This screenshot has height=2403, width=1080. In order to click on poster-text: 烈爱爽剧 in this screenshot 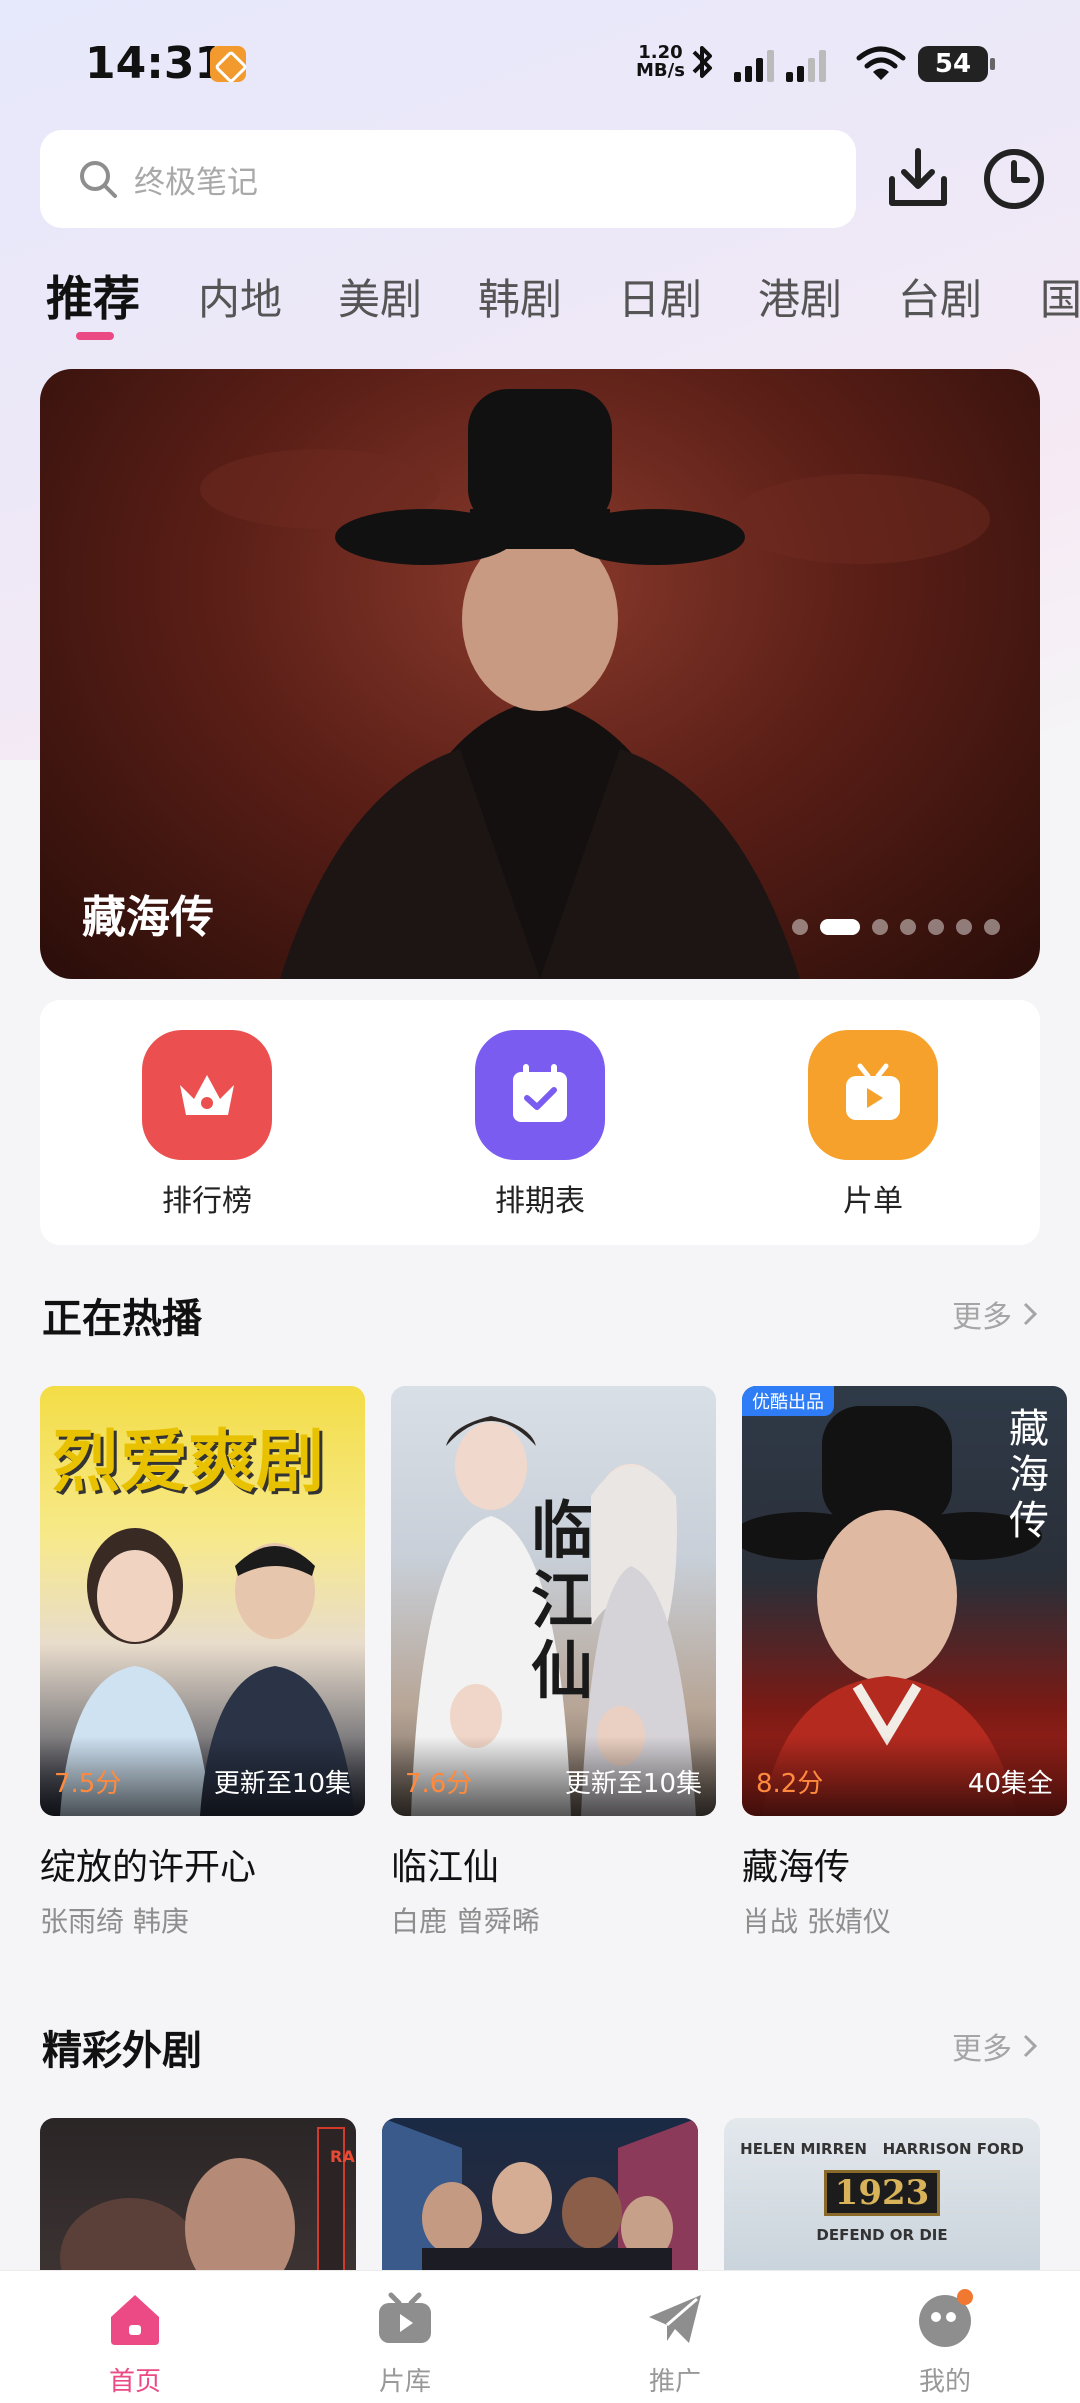, I will do `click(188, 1462)`.